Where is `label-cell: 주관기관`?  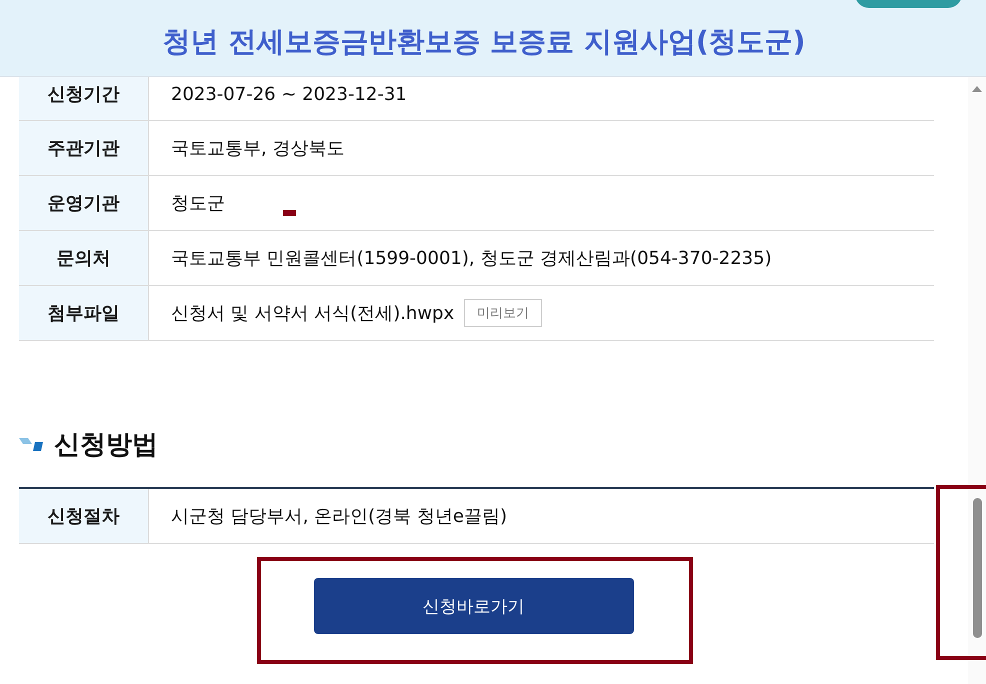
label-cell: 주관기관 is located at coordinates (84, 148).